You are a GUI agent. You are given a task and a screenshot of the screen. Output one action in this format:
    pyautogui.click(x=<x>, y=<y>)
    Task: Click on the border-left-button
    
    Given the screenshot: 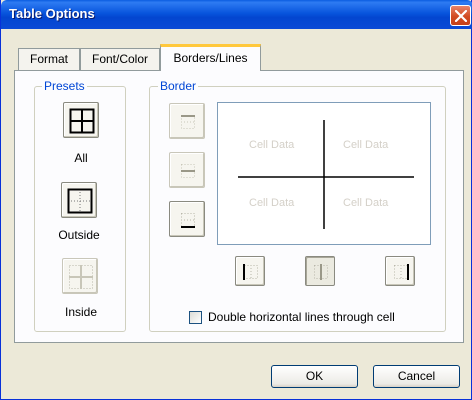 What is the action you would take?
    pyautogui.click(x=250, y=271)
    